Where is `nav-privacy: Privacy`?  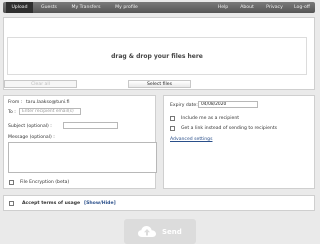 nav-privacy: Privacy is located at coordinates (274, 7).